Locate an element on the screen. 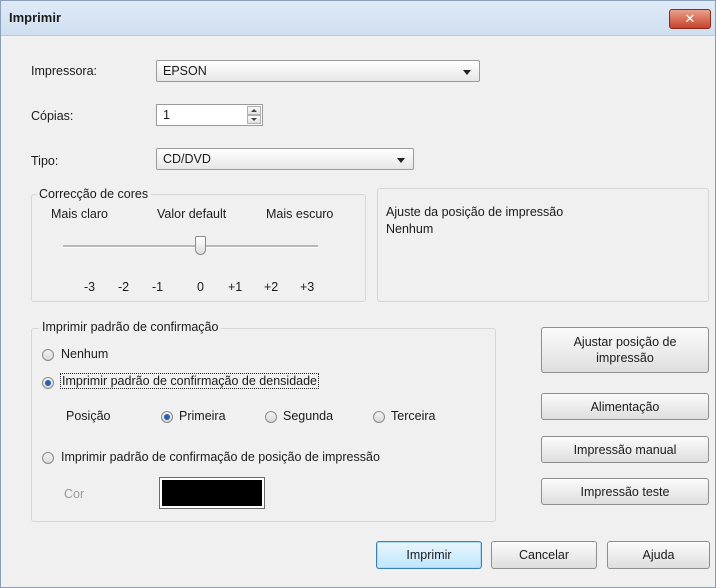  title-bar: Imprimir ✕ is located at coordinates (358, 18).